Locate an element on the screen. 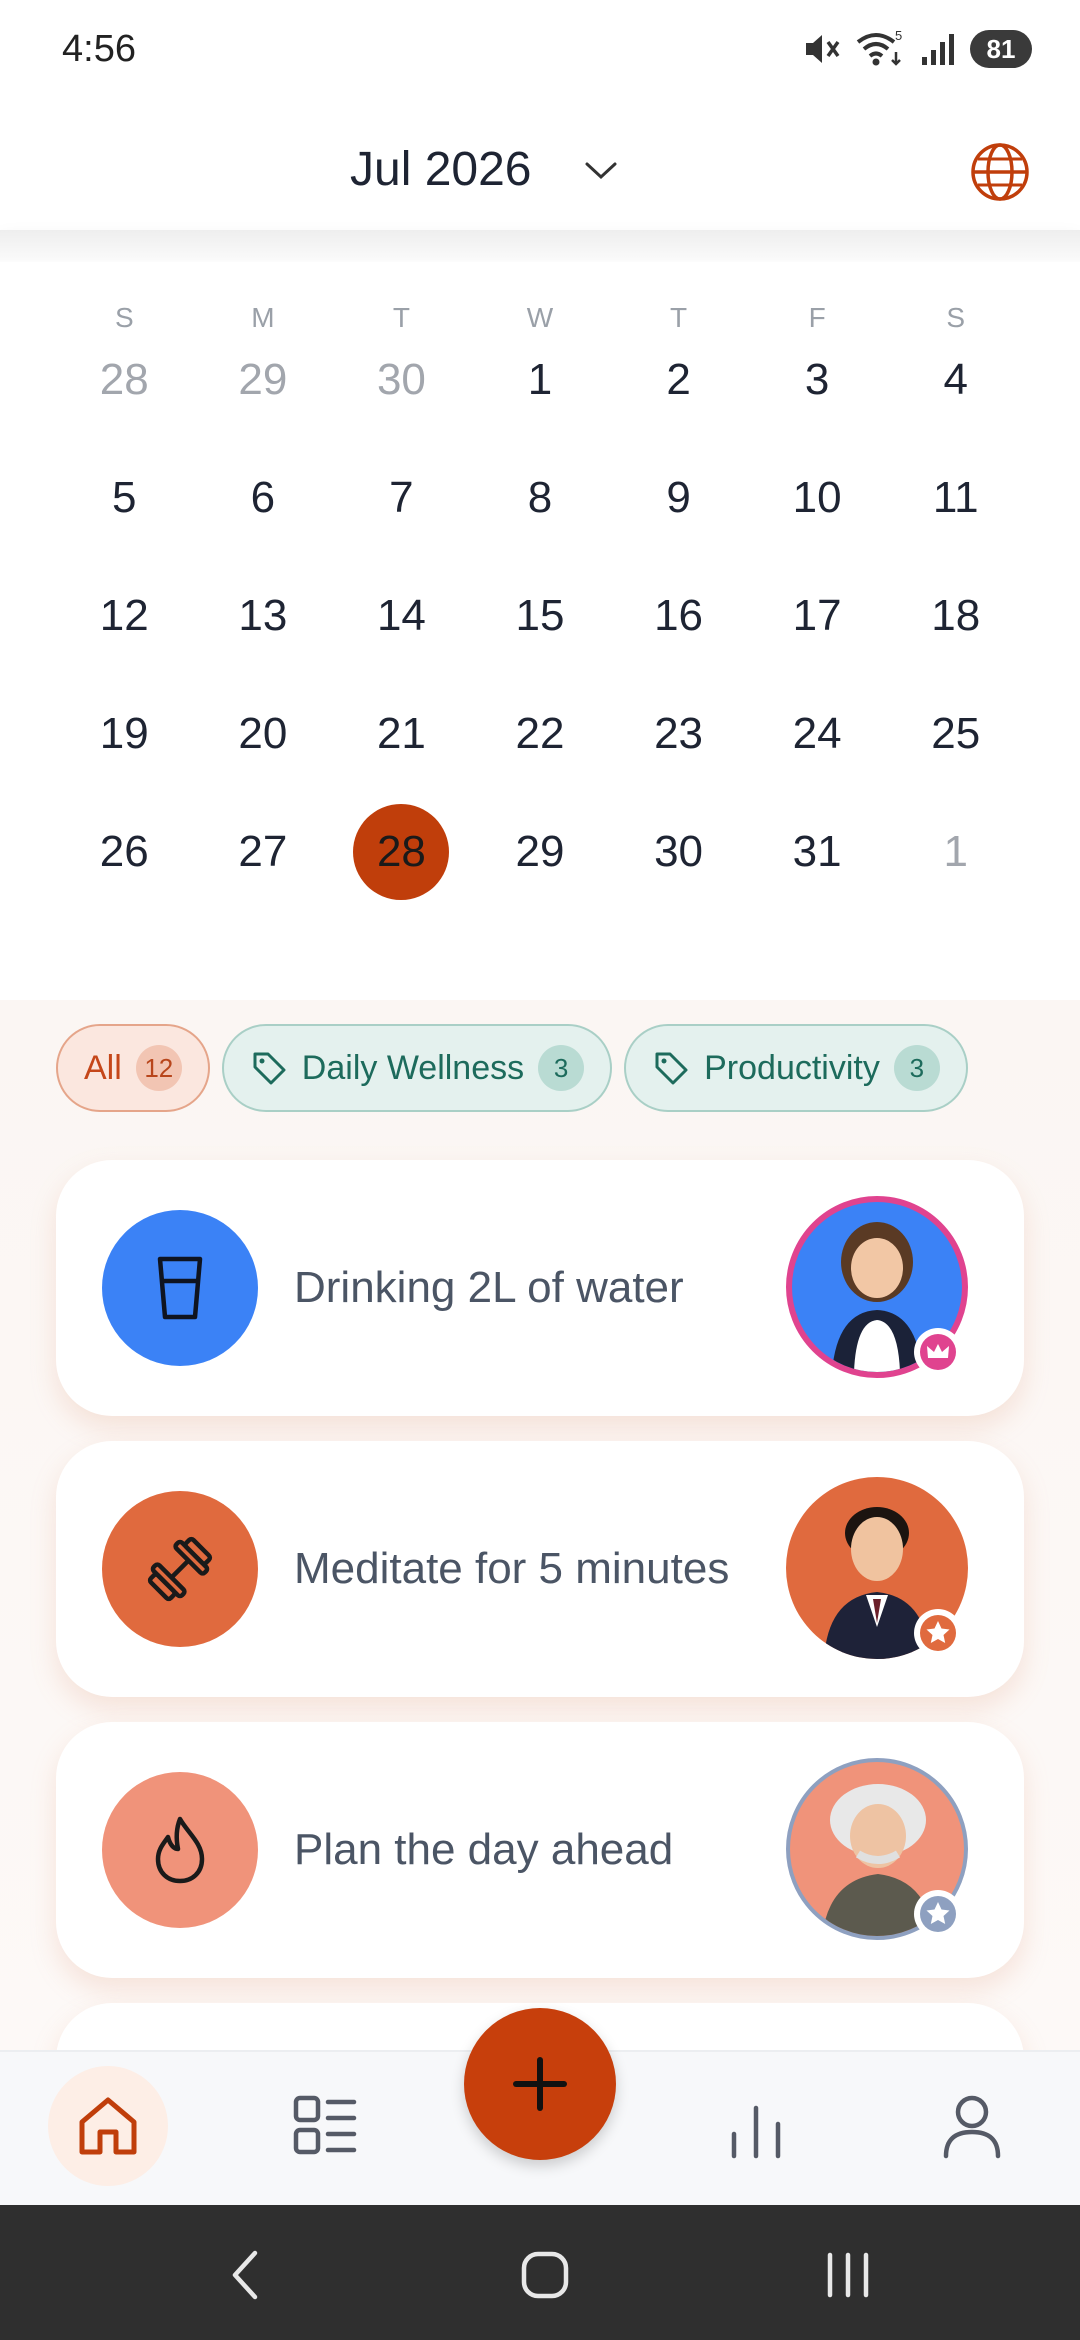 This screenshot has height=2340, width=1080. filter-chips: All 12 Daily Wellness 3 Productivity 3 is located at coordinates (568, 1069).